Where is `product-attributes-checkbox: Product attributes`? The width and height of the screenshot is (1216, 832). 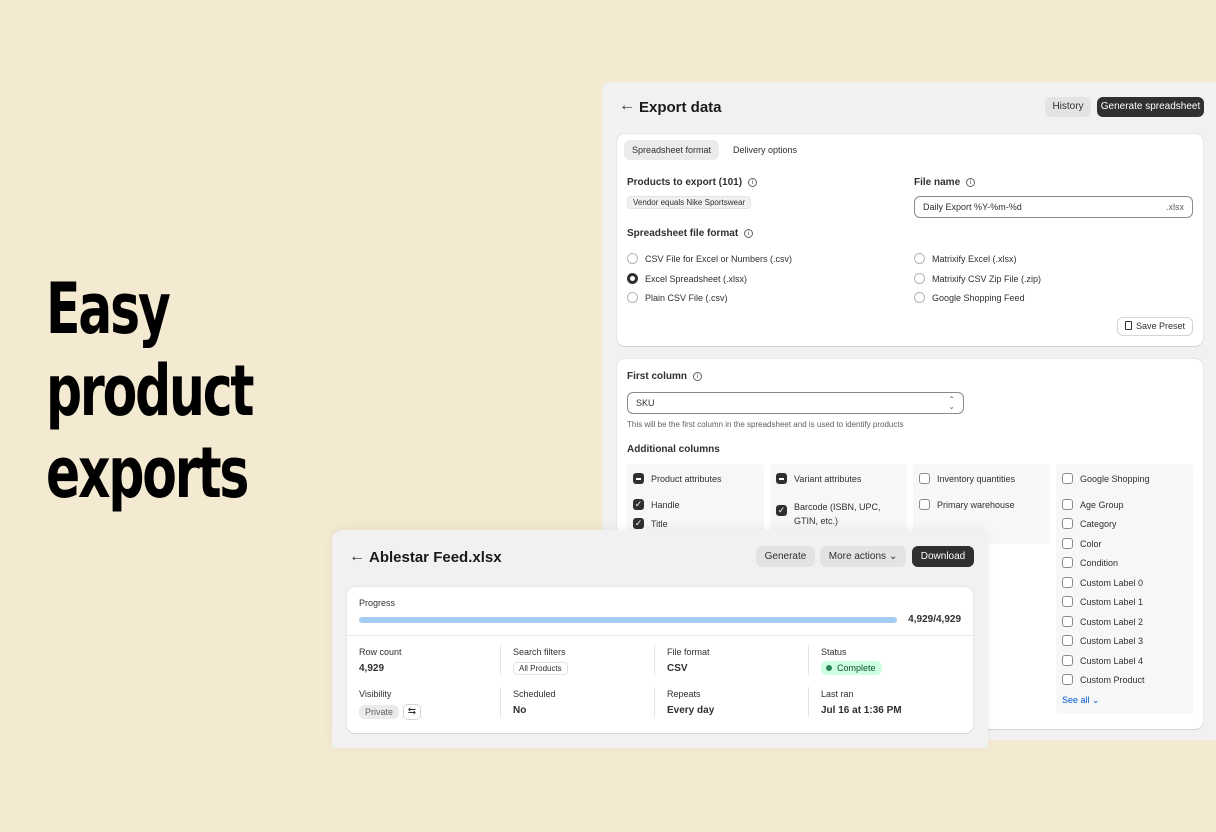
product-attributes-checkbox: Product attributes is located at coordinates (677, 479).